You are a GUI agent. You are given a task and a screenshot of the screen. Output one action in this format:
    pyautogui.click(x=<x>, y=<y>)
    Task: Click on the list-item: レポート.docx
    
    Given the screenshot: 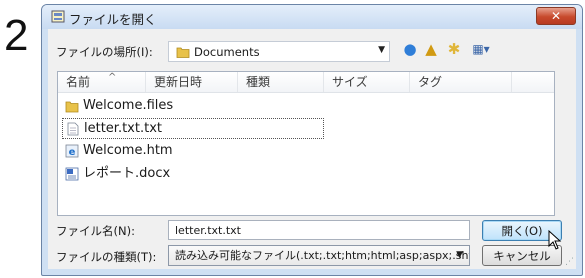 What is the action you would take?
    pyautogui.click(x=193, y=174)
    